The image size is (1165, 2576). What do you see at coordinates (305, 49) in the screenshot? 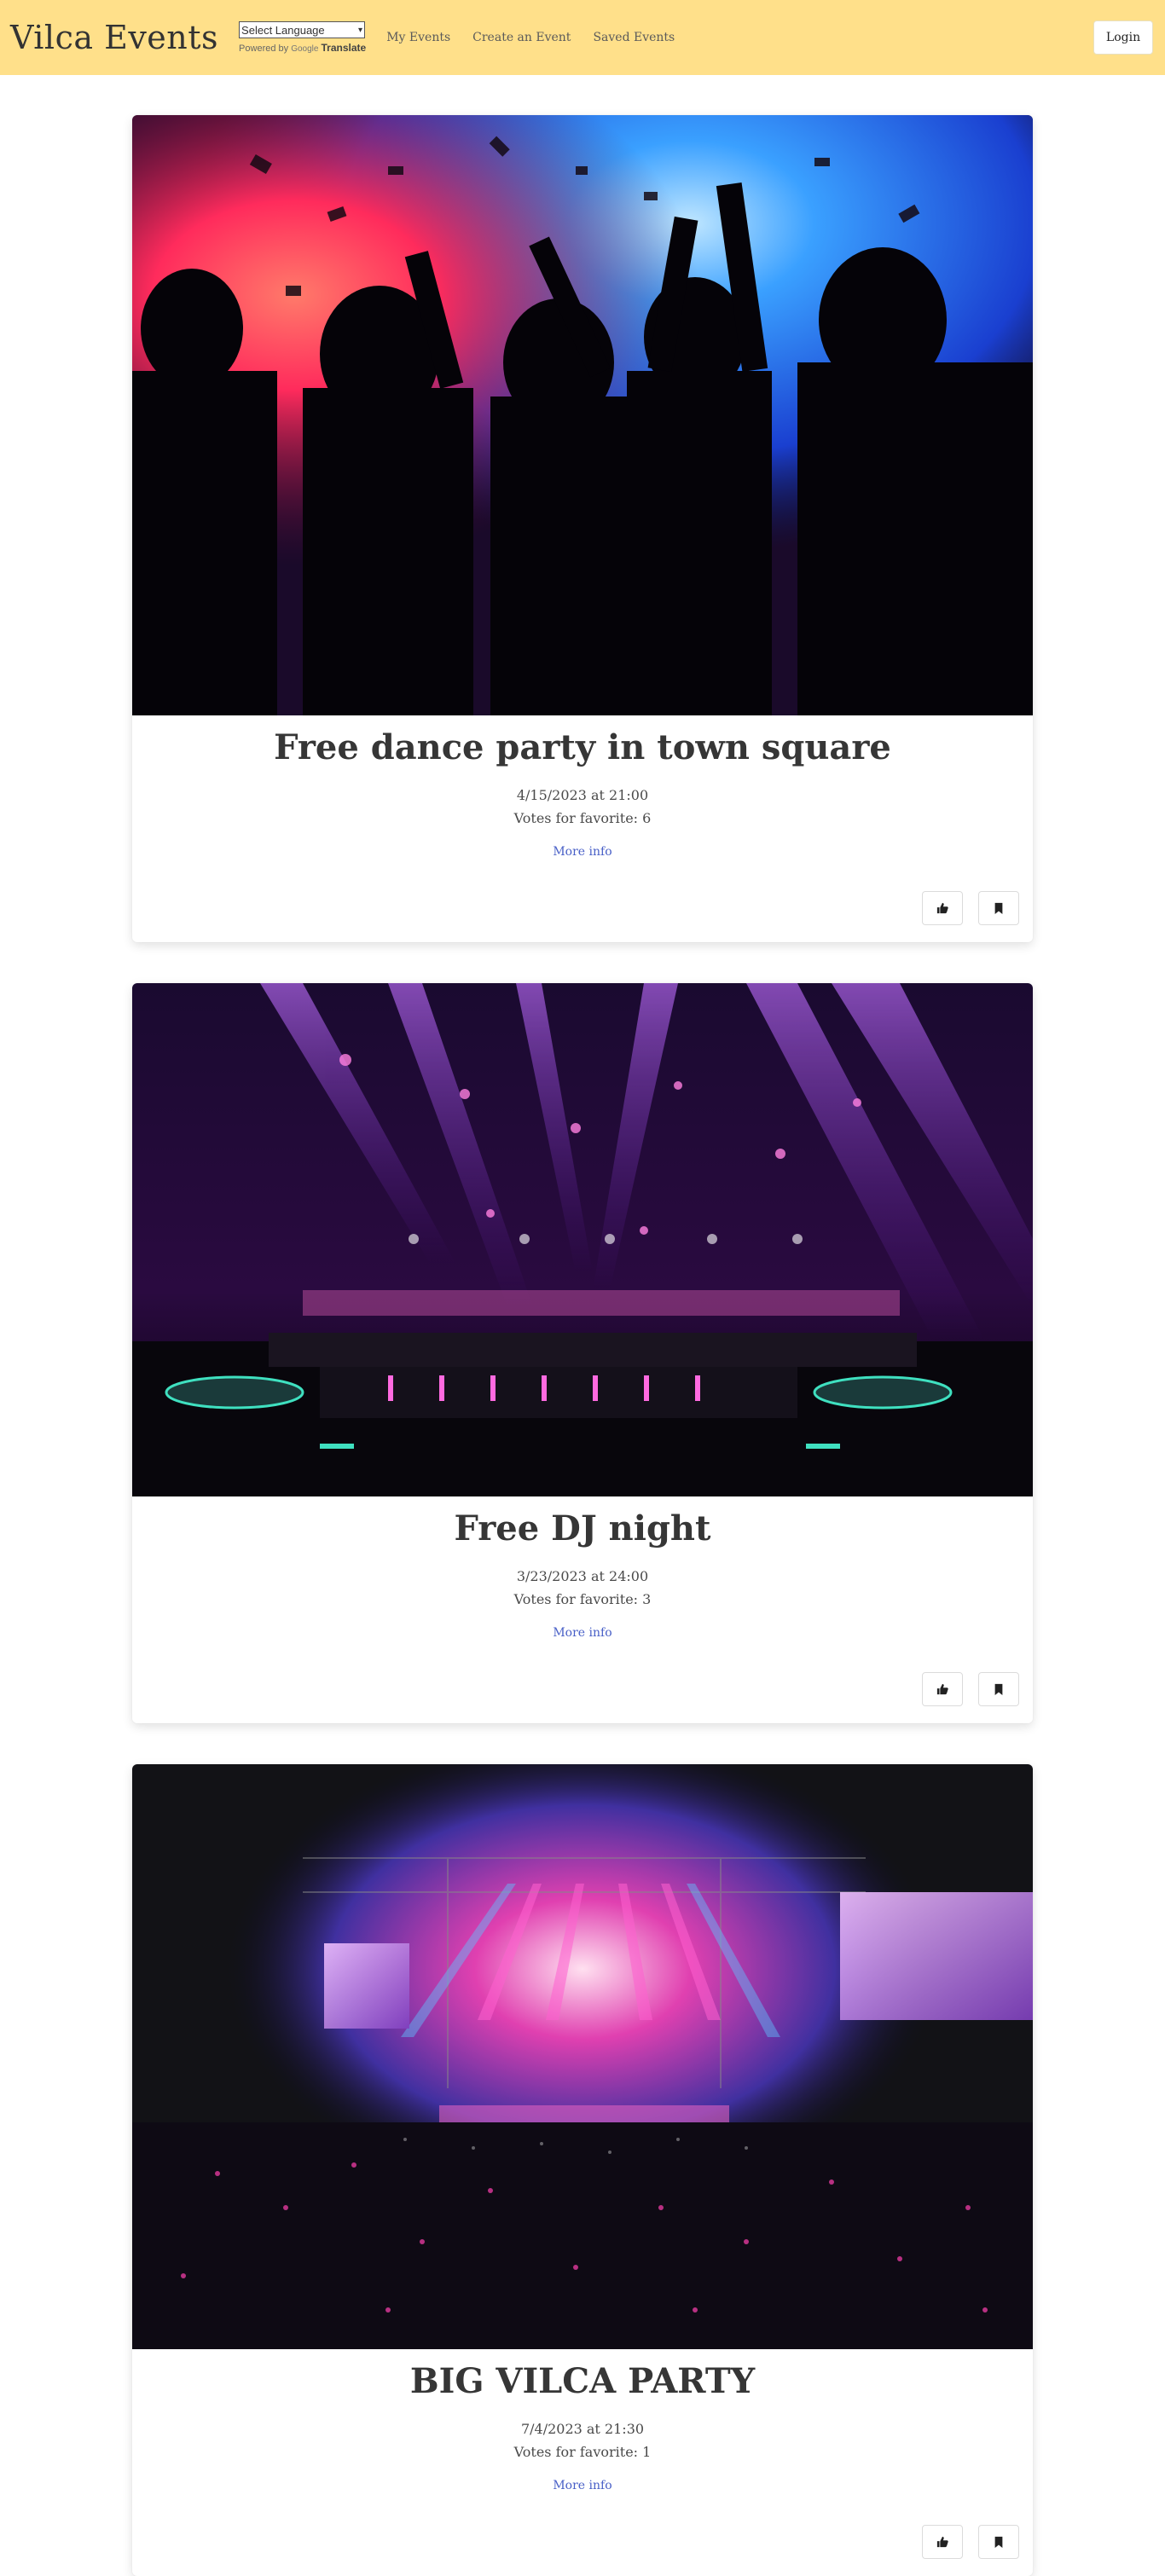
I see `google-logo: Google` at bounding box center [305, 49].